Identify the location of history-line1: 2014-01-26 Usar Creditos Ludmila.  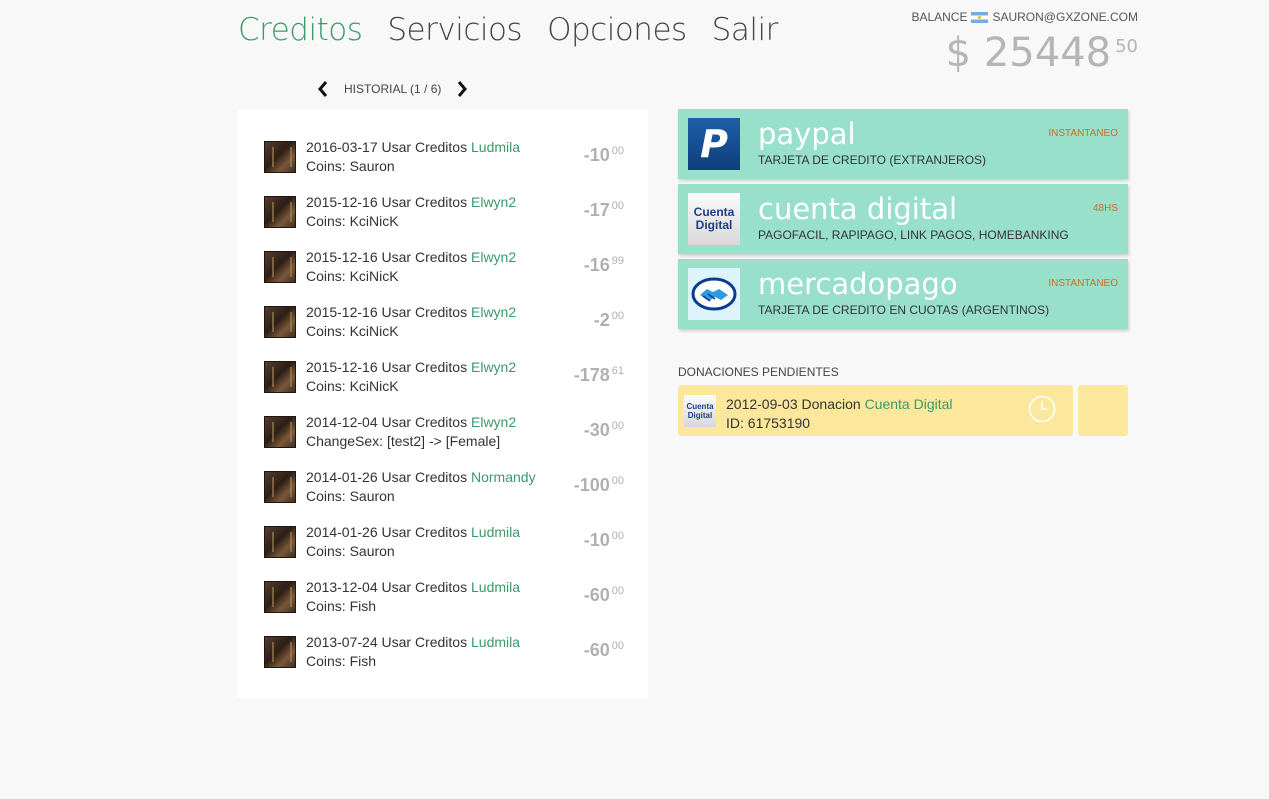
(413, 532).